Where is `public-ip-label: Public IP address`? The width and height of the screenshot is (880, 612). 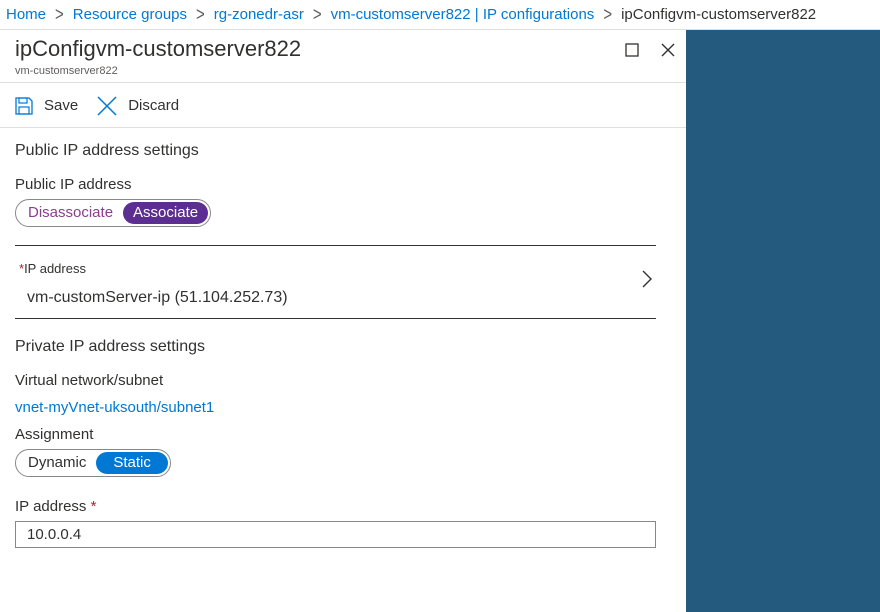 public-ip-label: Public IP address is located at coordinates (73, 184).